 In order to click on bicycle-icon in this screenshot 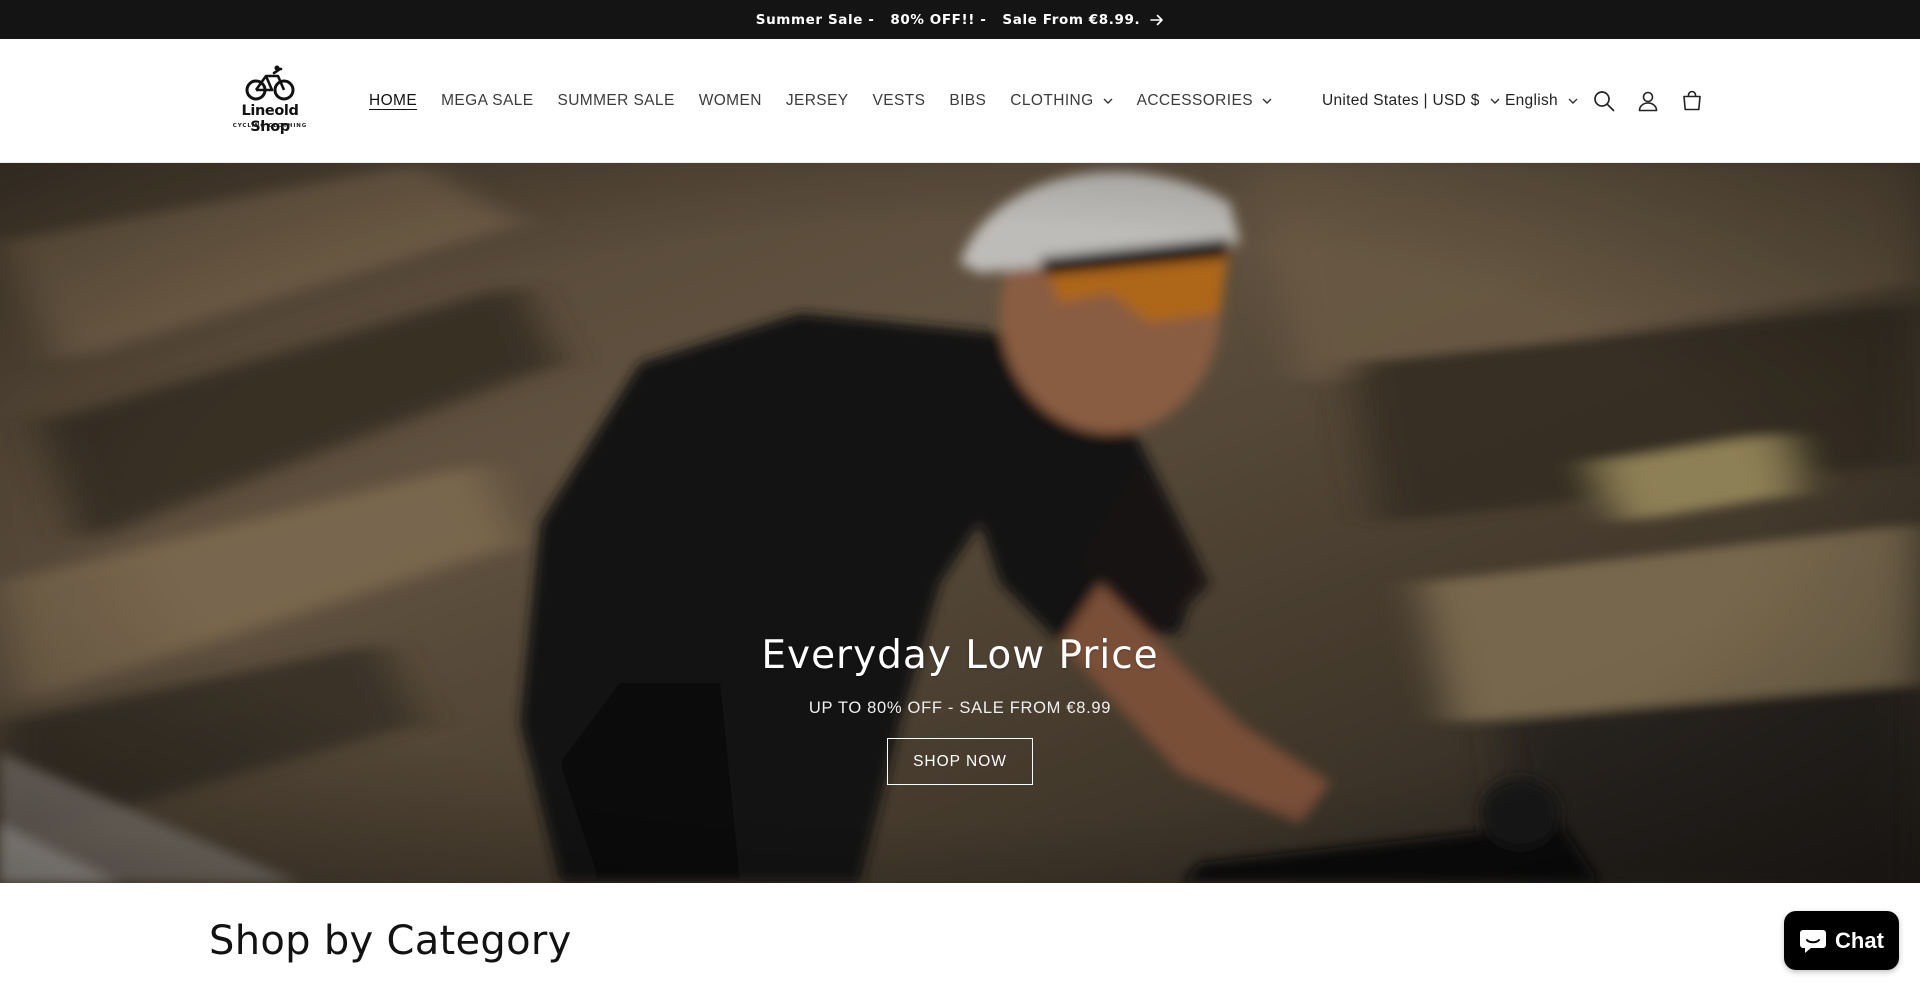, I will do `click(270, 83)`.